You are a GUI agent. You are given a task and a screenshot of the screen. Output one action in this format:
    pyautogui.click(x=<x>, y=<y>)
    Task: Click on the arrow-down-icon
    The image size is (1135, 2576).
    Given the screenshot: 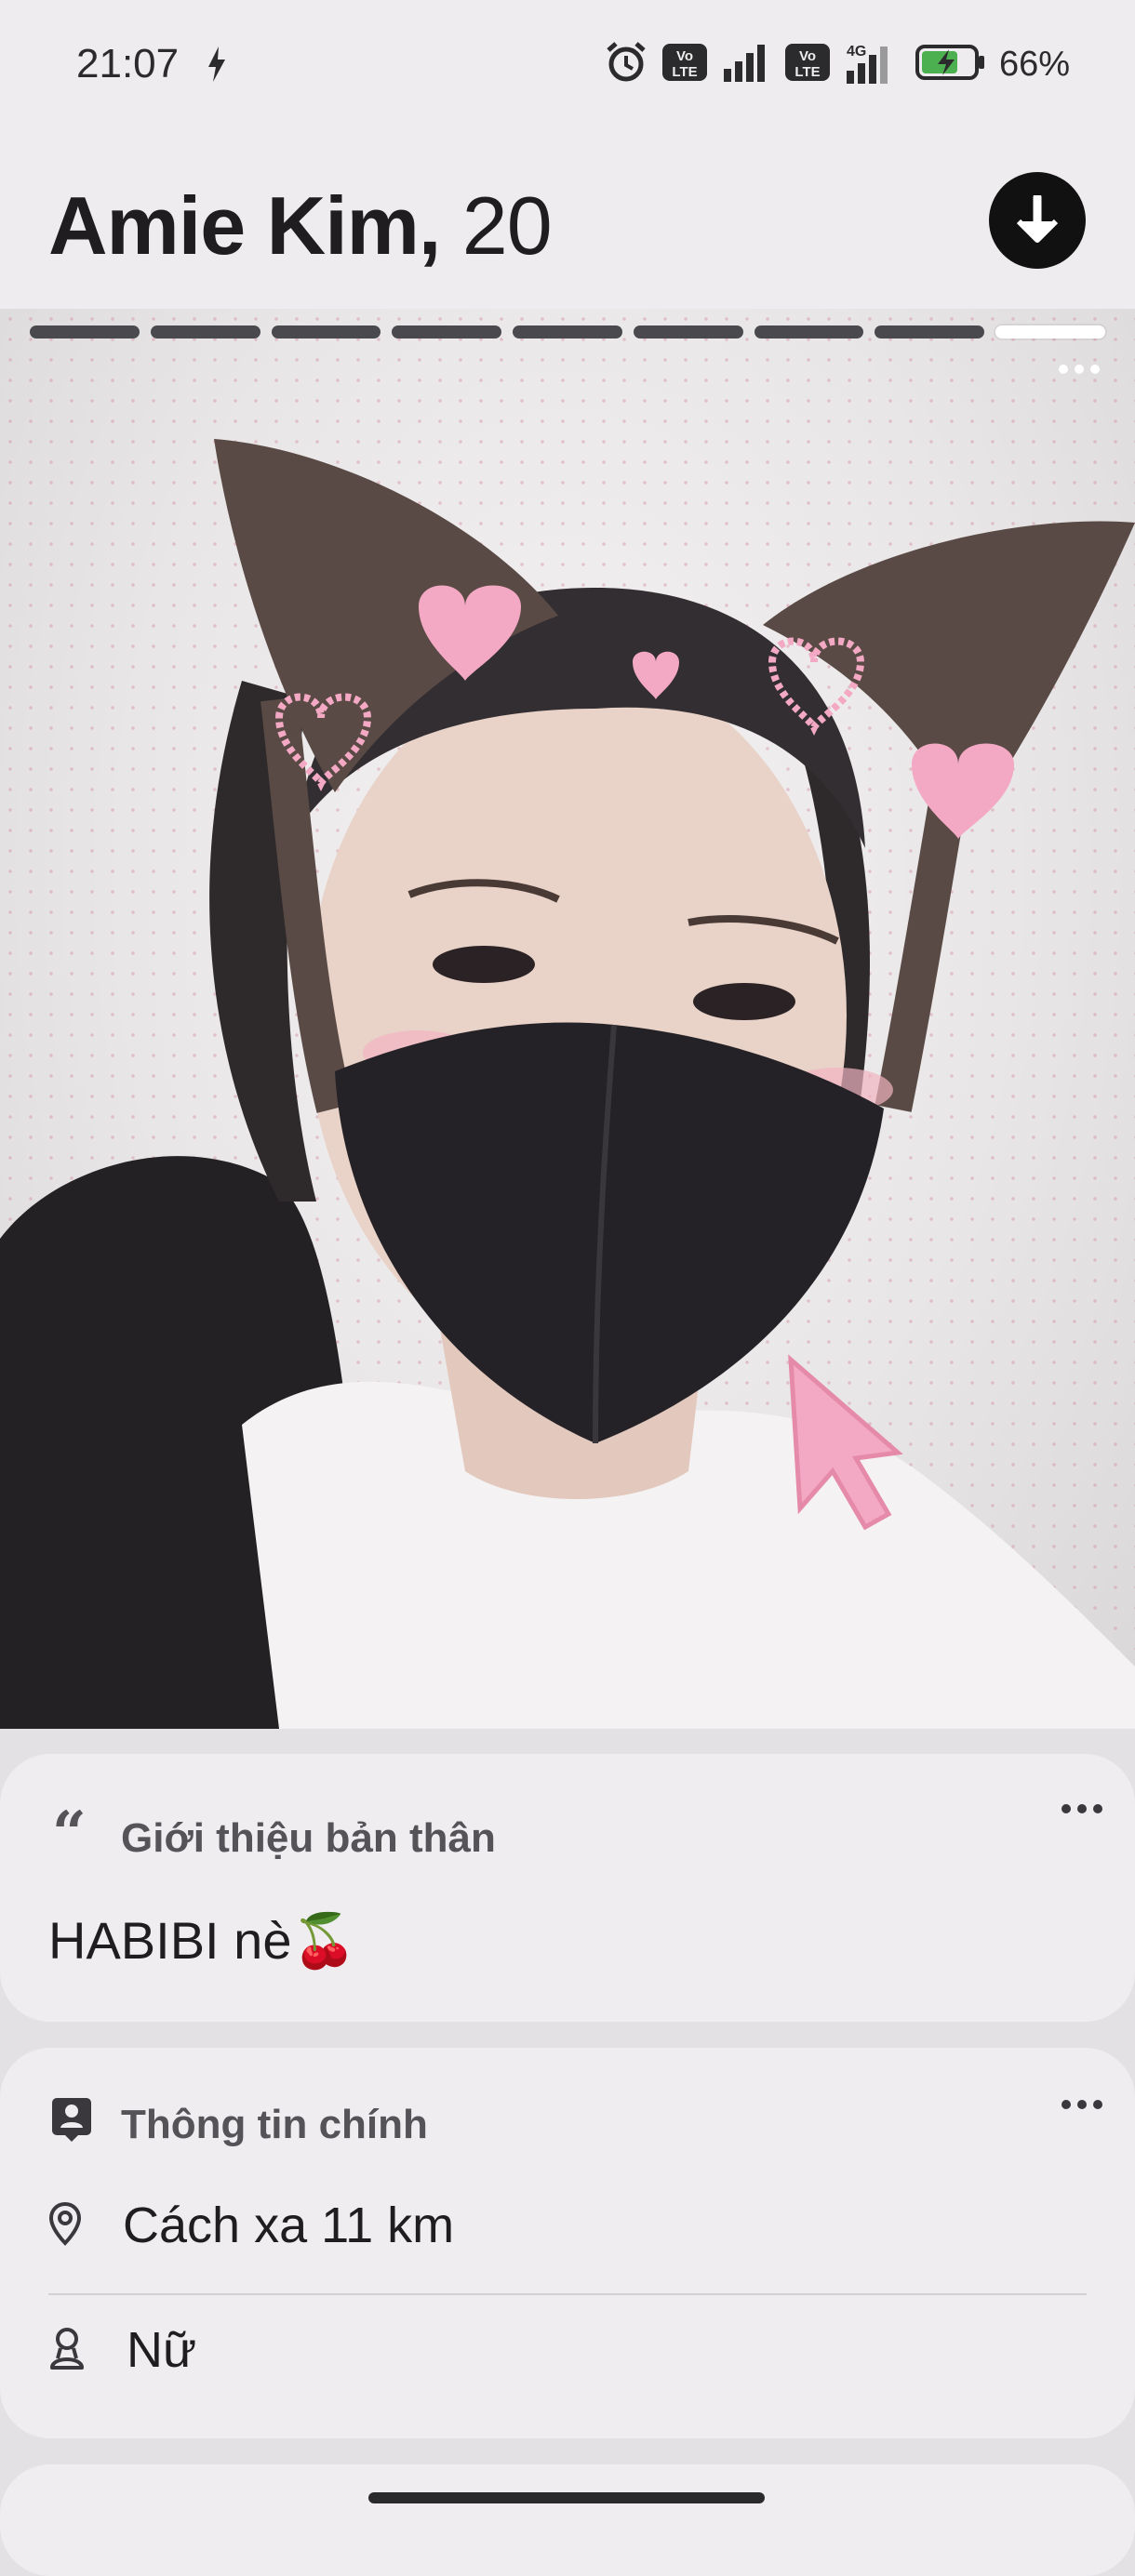 What is the action you would take?
    pyautogui.click(x=1037, y=219)
    